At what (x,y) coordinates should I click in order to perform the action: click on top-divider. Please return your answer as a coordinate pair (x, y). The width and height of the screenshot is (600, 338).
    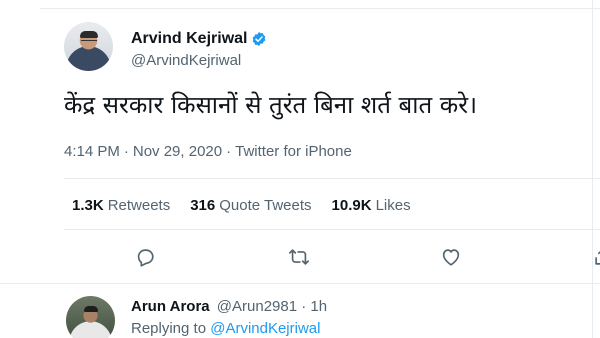
    Looking at the image, I should click on (320, 8).